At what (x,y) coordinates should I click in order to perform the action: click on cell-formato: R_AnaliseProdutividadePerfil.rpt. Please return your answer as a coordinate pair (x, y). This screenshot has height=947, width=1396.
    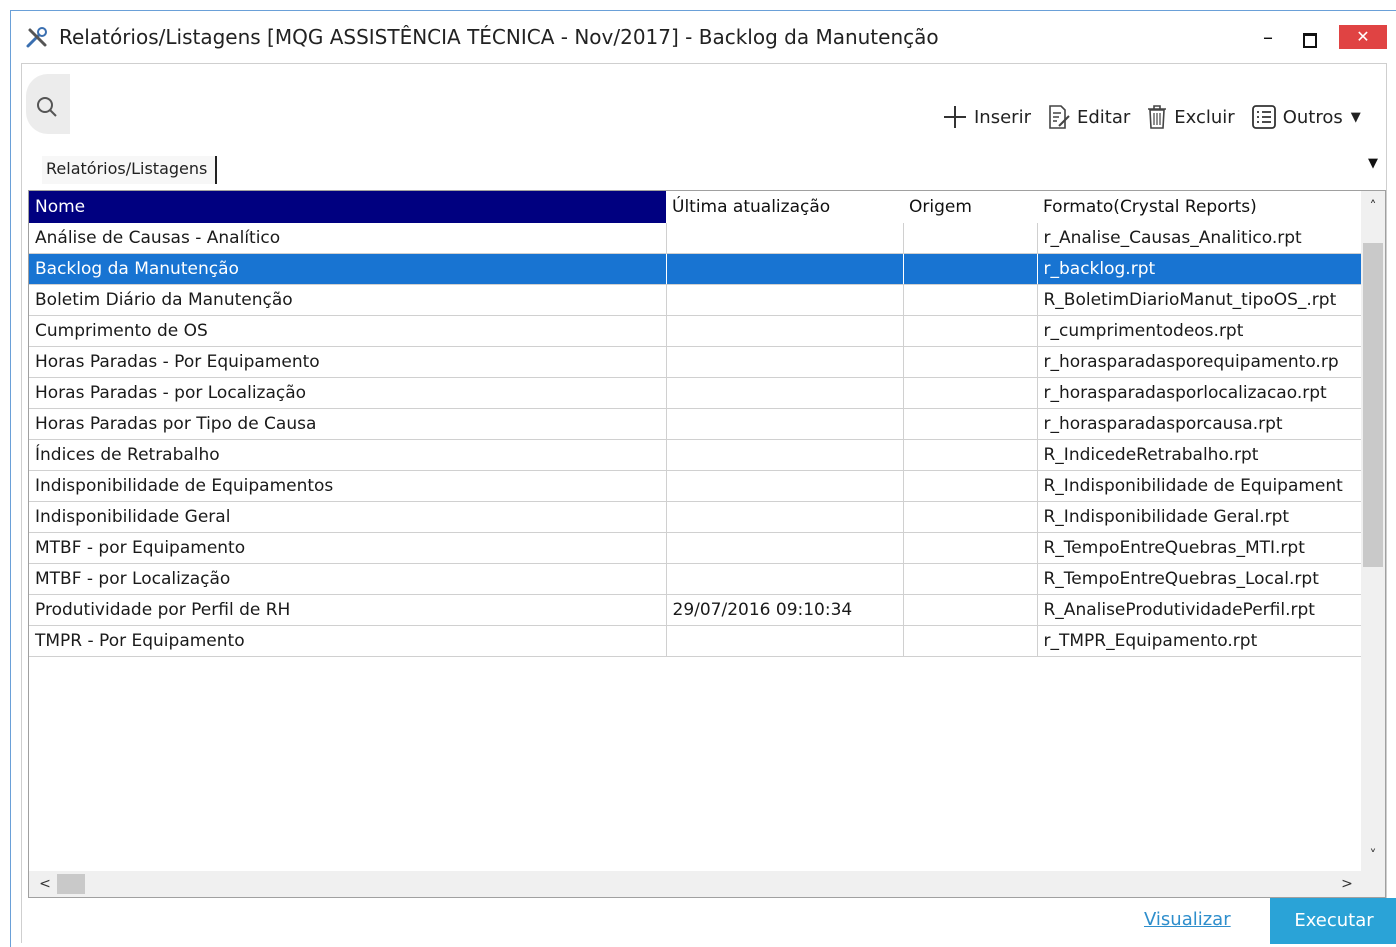
    Looking at the image, I should click on (1199, 610).